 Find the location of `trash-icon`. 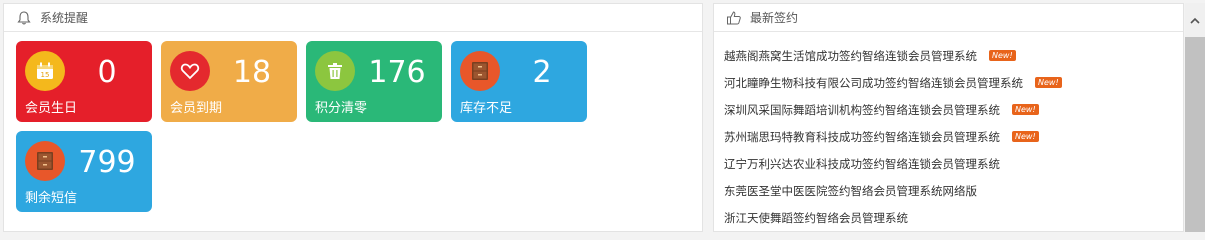

trash-icon is located at coordinates (335, 71).